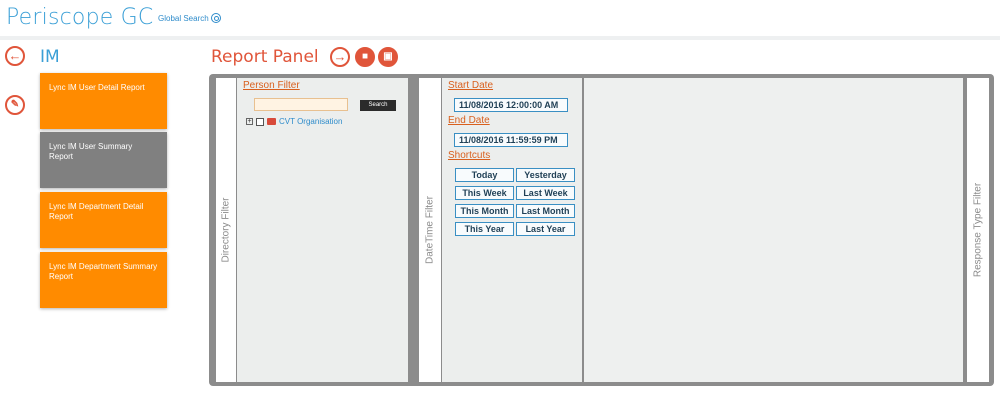 This screenshot has width=1000, height=393. I want to click on shortcut-last-year-button: Last Year, so click(545, 229).